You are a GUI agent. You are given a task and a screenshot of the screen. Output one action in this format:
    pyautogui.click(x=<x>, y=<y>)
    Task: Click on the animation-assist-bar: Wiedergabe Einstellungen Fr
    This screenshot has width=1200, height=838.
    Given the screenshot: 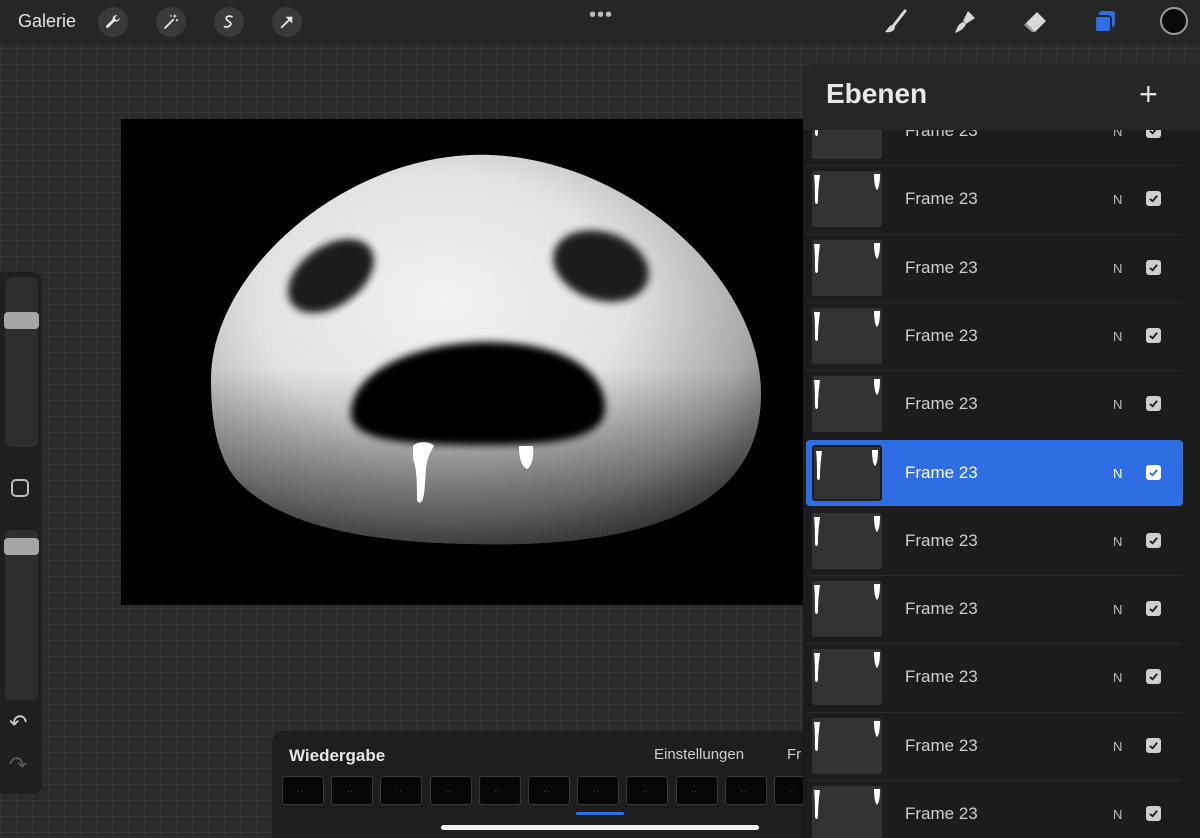 What is the action you would take?
    pyautogui.click(x=537, y=784)
    